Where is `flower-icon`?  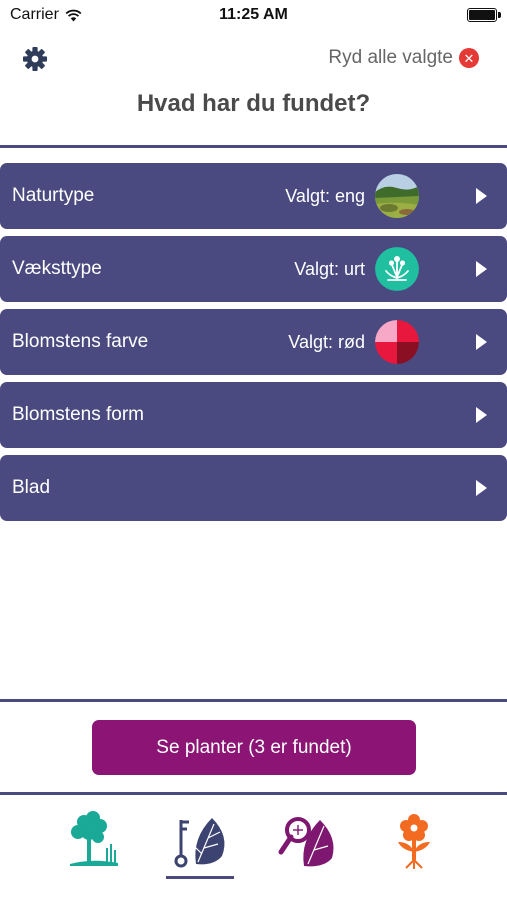
flower-icon is located at coordinates (414, 840).